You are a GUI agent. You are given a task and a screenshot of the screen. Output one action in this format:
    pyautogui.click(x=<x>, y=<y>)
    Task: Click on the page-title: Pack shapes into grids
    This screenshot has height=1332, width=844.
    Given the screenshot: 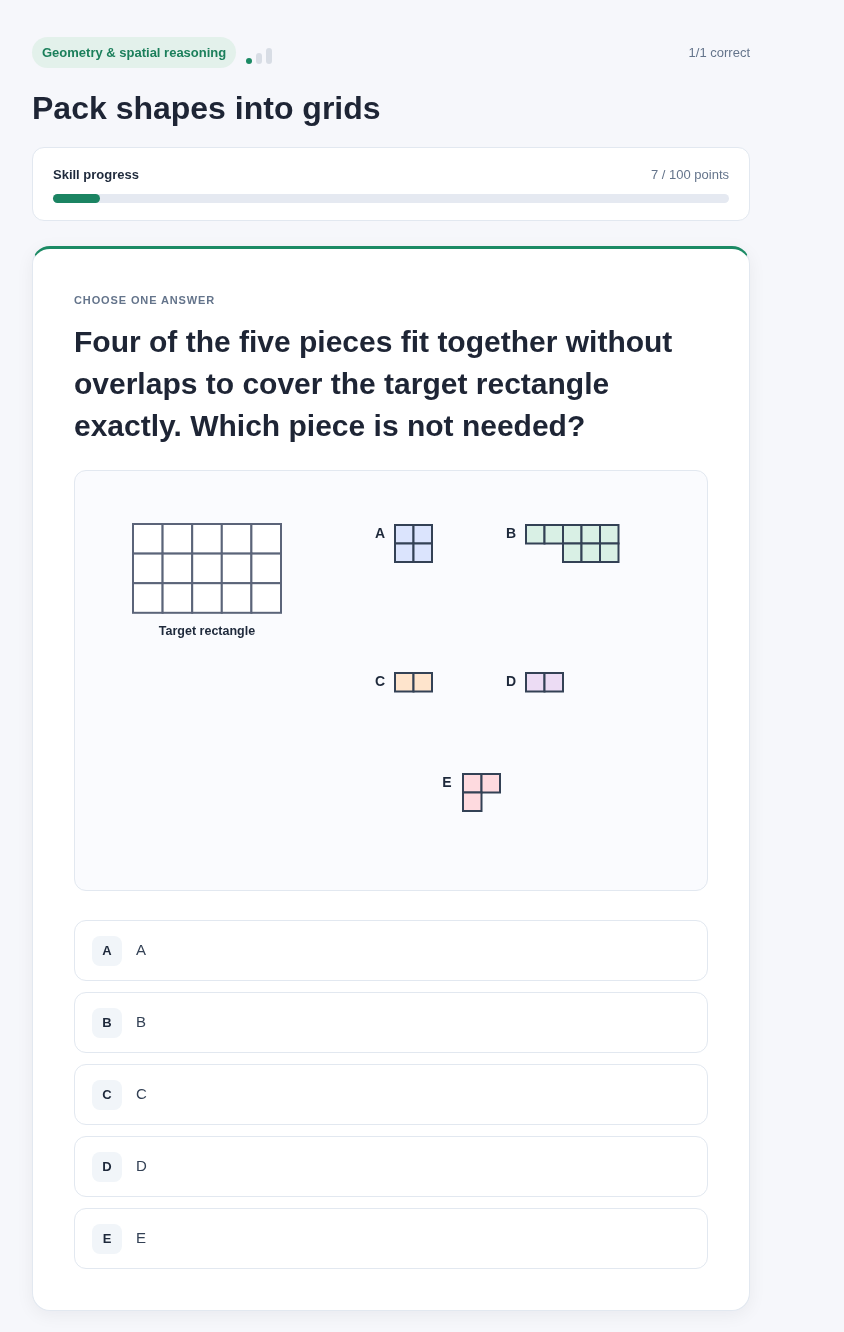 What is the action you would take?
    pyautogui.click(x=207, y=108)
    